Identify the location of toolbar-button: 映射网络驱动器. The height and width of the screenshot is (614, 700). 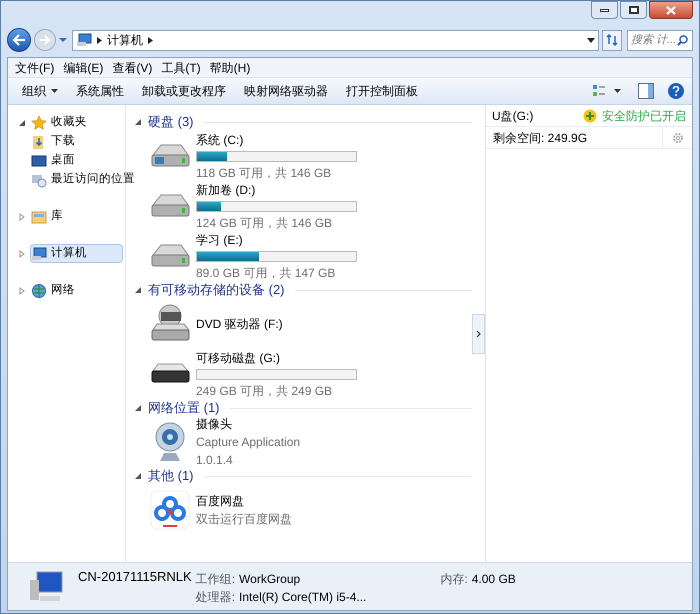
(286, 91).